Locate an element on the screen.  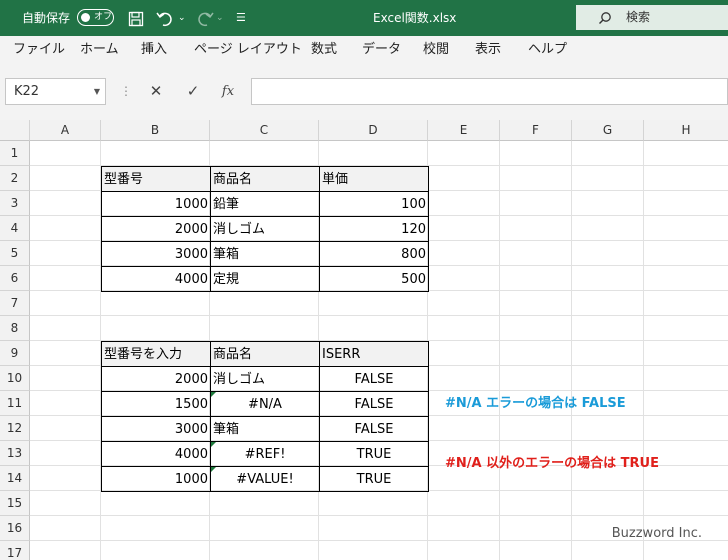
column-header-a: A is located at coordinates (65, 130).